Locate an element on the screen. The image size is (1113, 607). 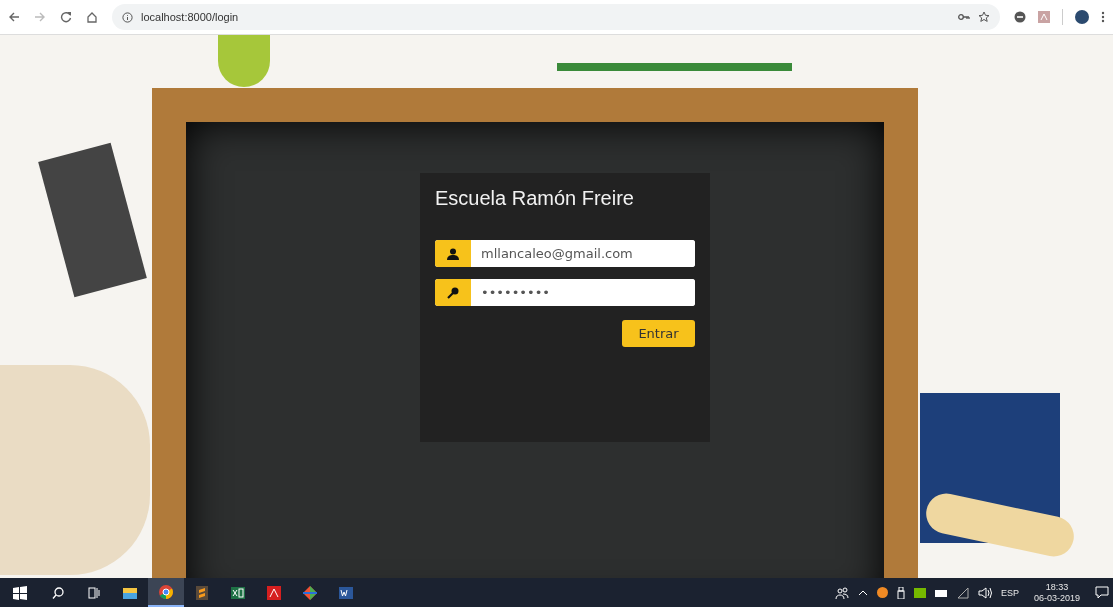
chrome-icon is located at coordinates (166, 591).